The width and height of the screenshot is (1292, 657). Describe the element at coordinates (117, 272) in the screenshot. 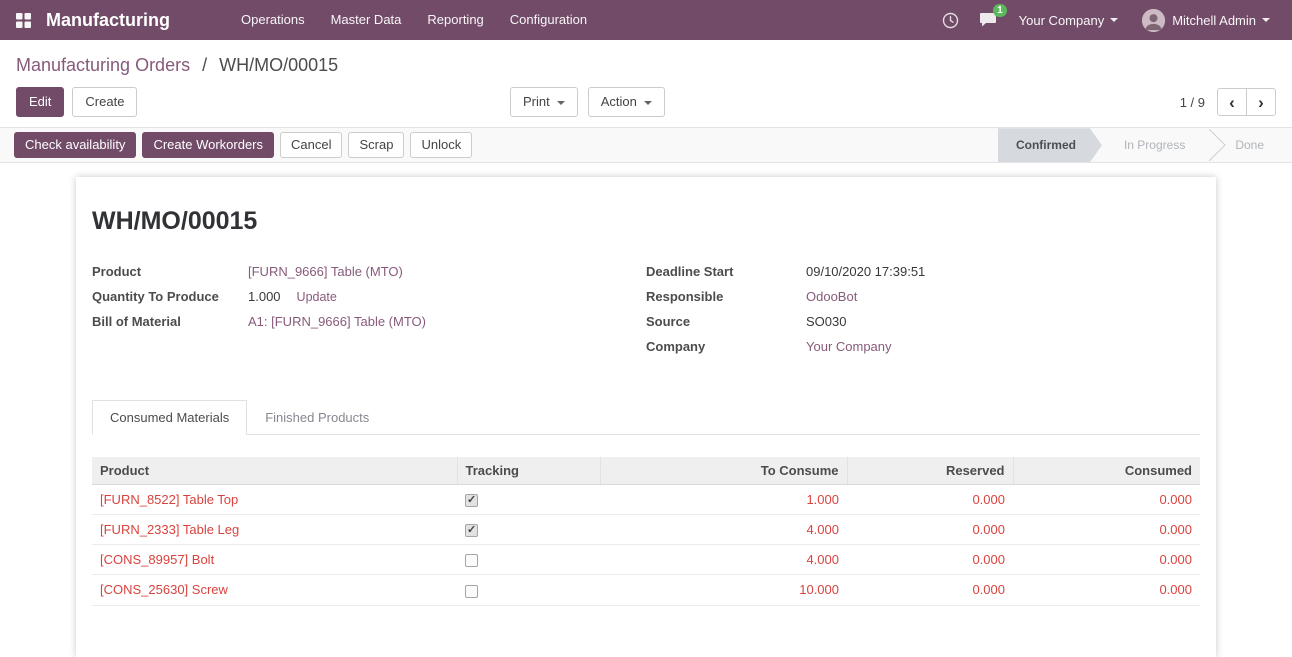

I see `field-label-product: Product` at that location.